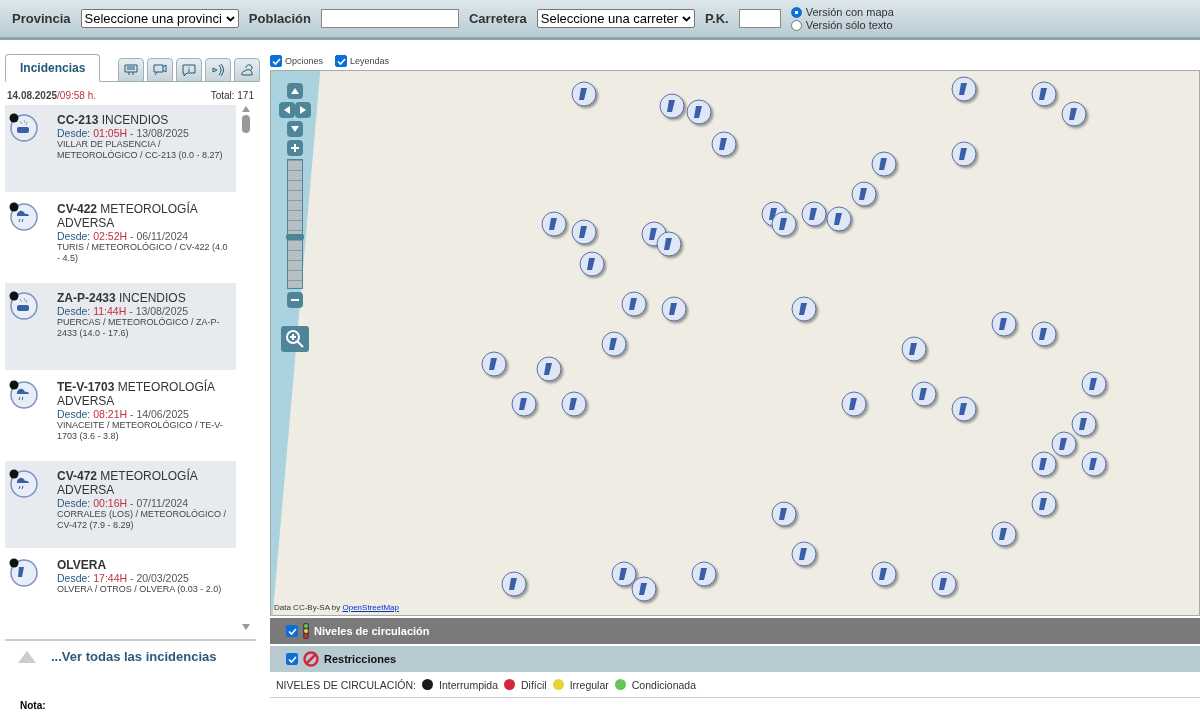  I want to click on pan-up-button, so click(295, 91).